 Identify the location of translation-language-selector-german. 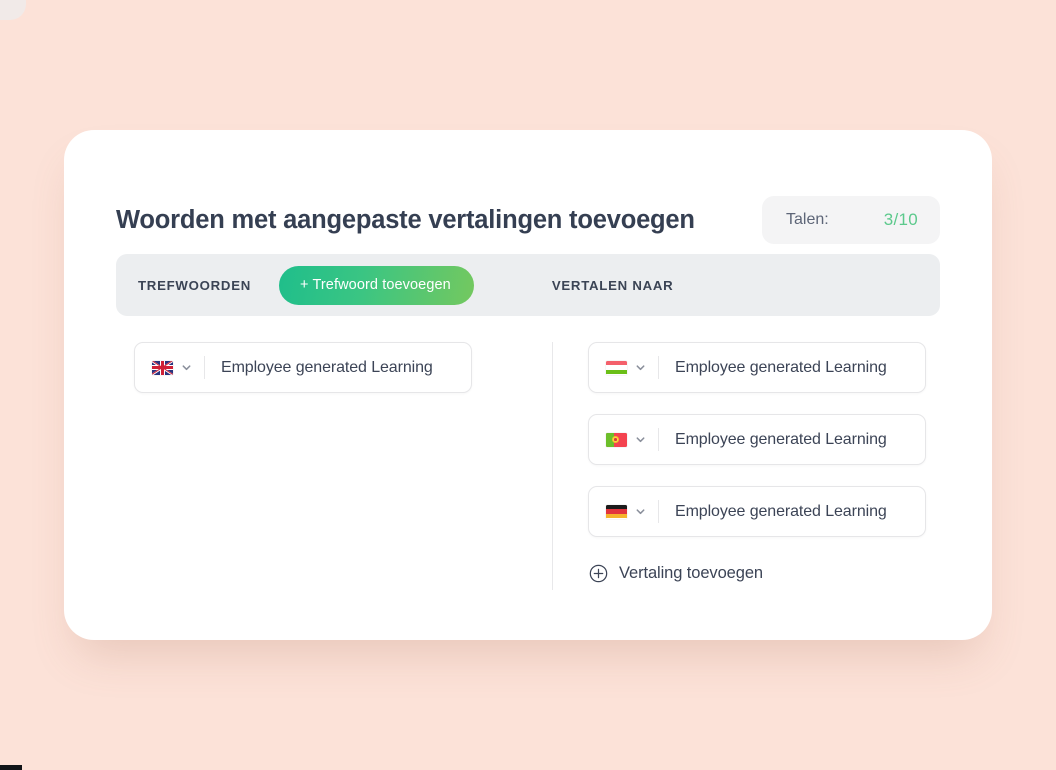
(624, 511).